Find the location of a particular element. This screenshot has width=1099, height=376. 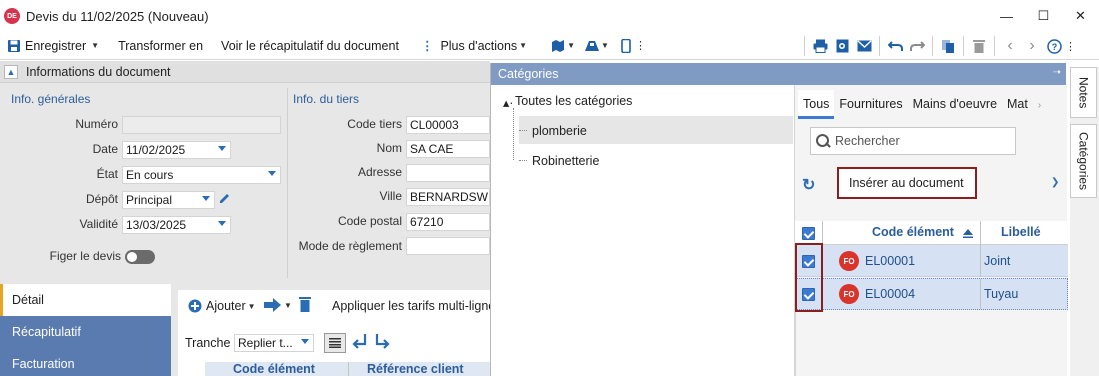

undo-icon is located at coordinates (895, 46).